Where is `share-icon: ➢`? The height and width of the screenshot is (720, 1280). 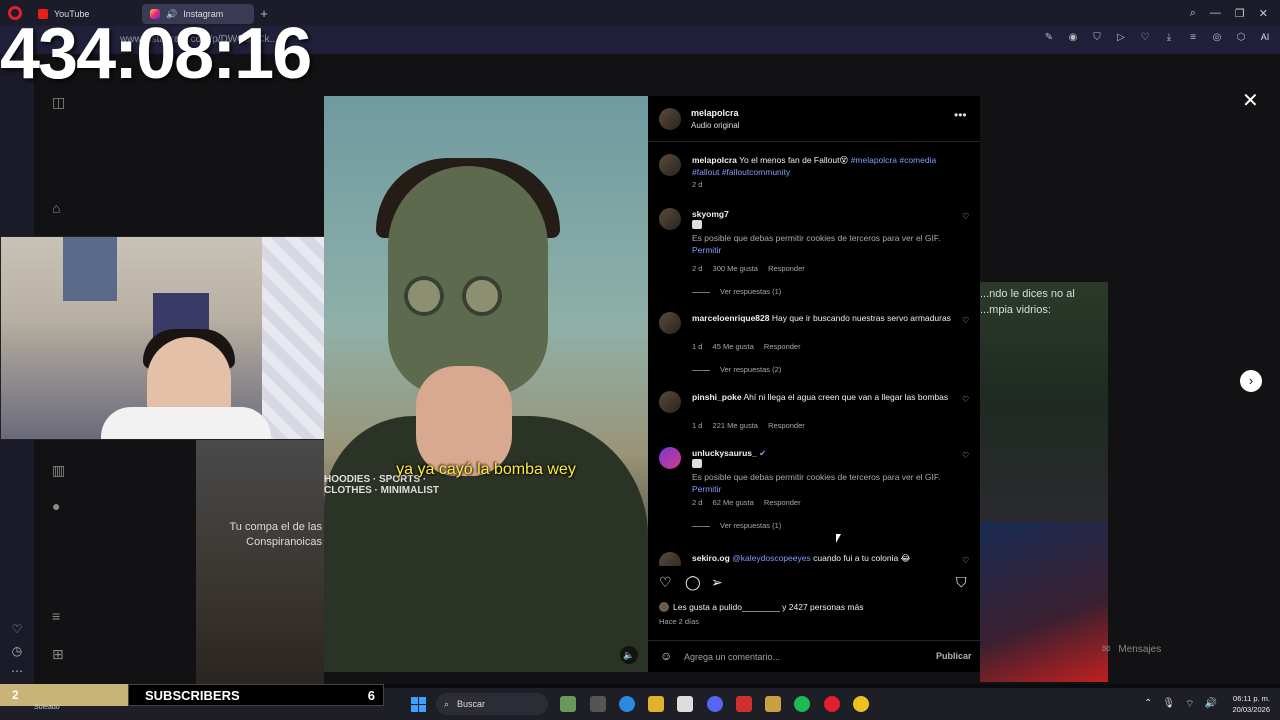
share-icon: ➢ is located at coordinates (717, 582).